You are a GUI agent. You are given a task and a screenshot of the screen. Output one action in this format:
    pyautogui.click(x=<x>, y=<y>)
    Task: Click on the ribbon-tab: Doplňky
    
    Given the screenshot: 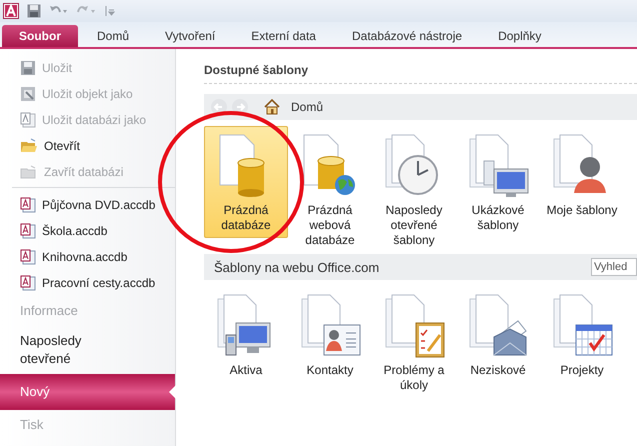 What is the action you would take?
    pyautogui.click(x=519, y=36)
    